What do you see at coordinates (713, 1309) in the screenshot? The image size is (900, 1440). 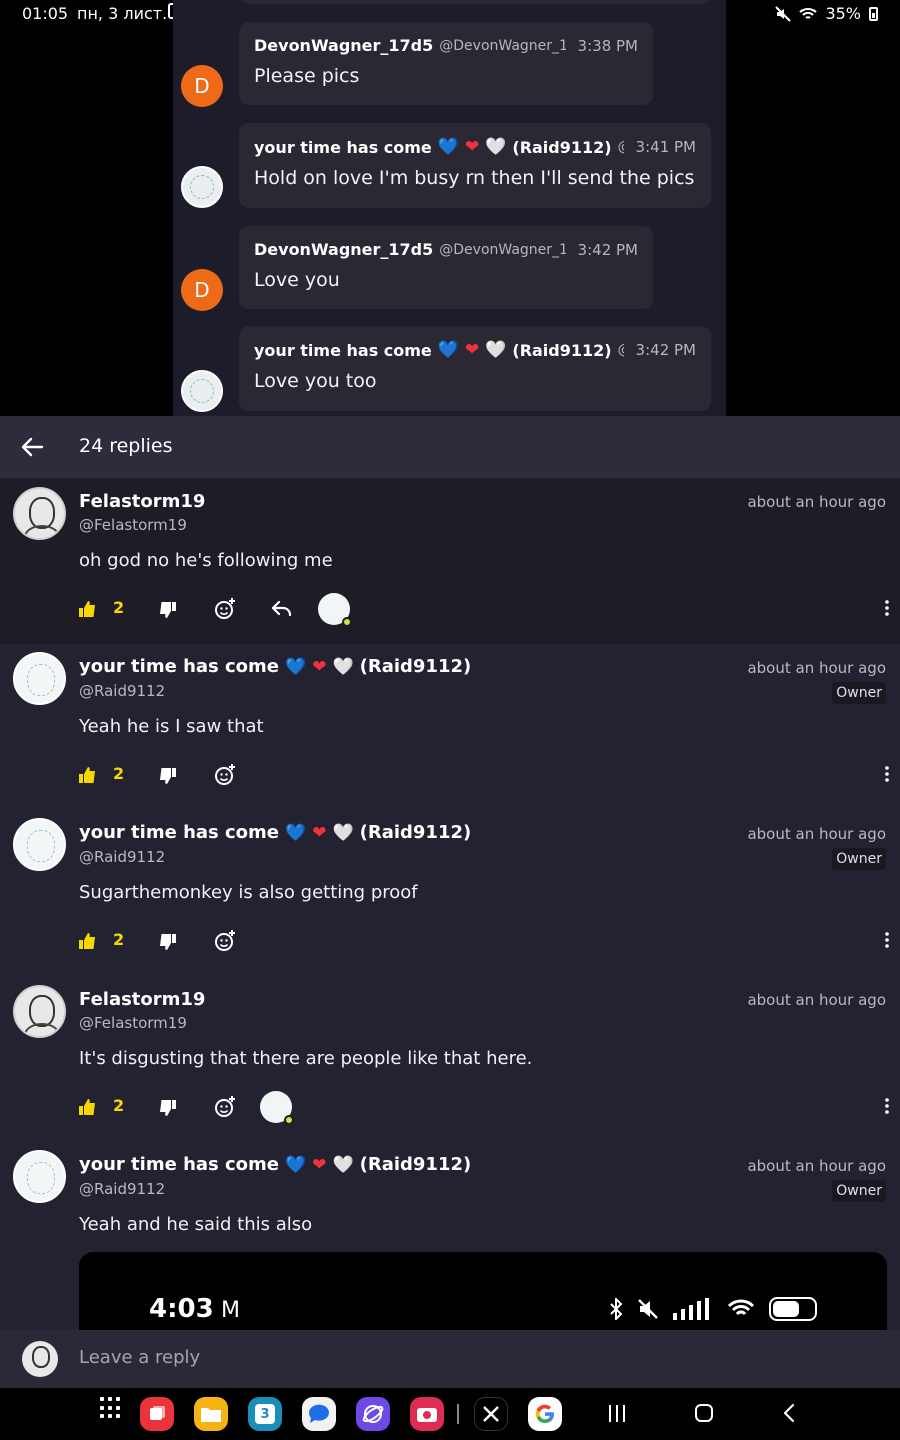 I see `embed-status-icons` at bounding box center [713, 1309].